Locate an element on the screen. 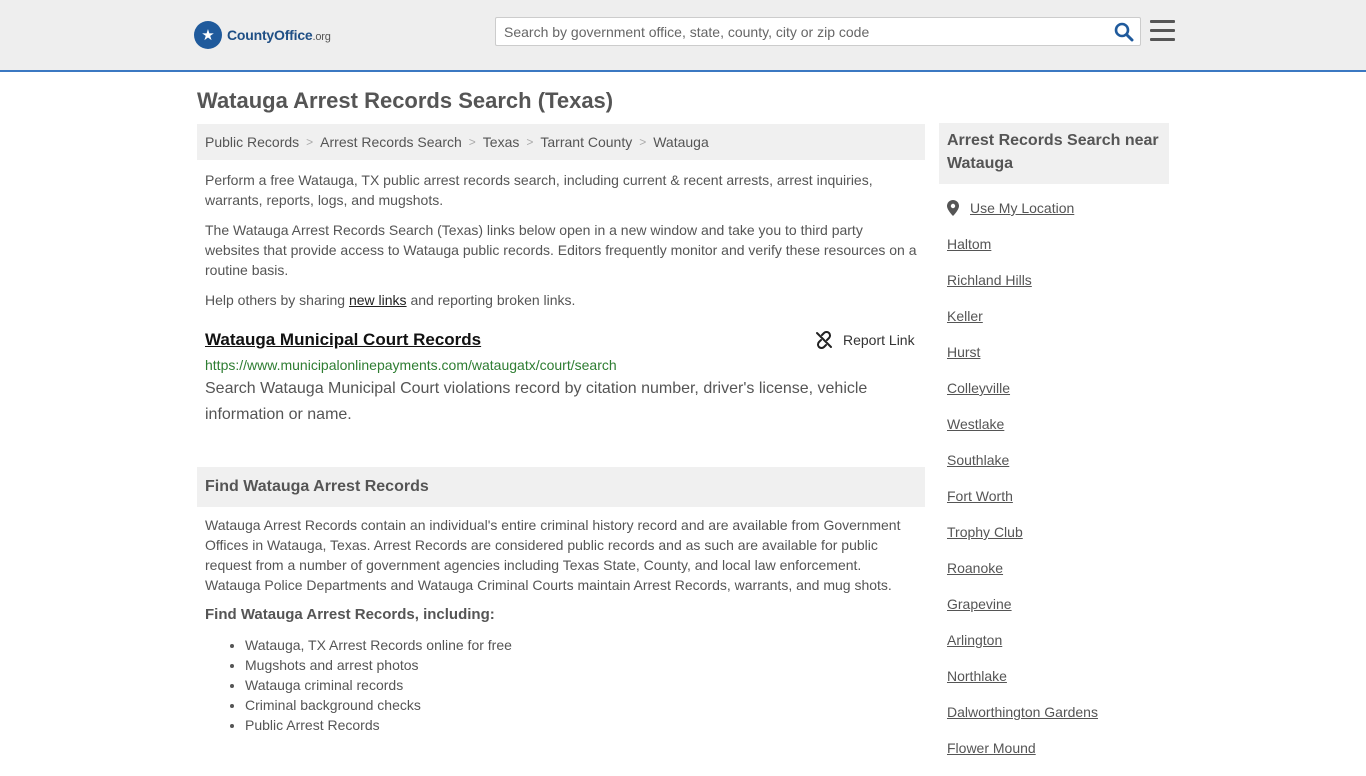 The width and height of the screenshot is (1366, 776). nearby-link-richland-hills: Richland Hills is located at coordinates (989, 280).